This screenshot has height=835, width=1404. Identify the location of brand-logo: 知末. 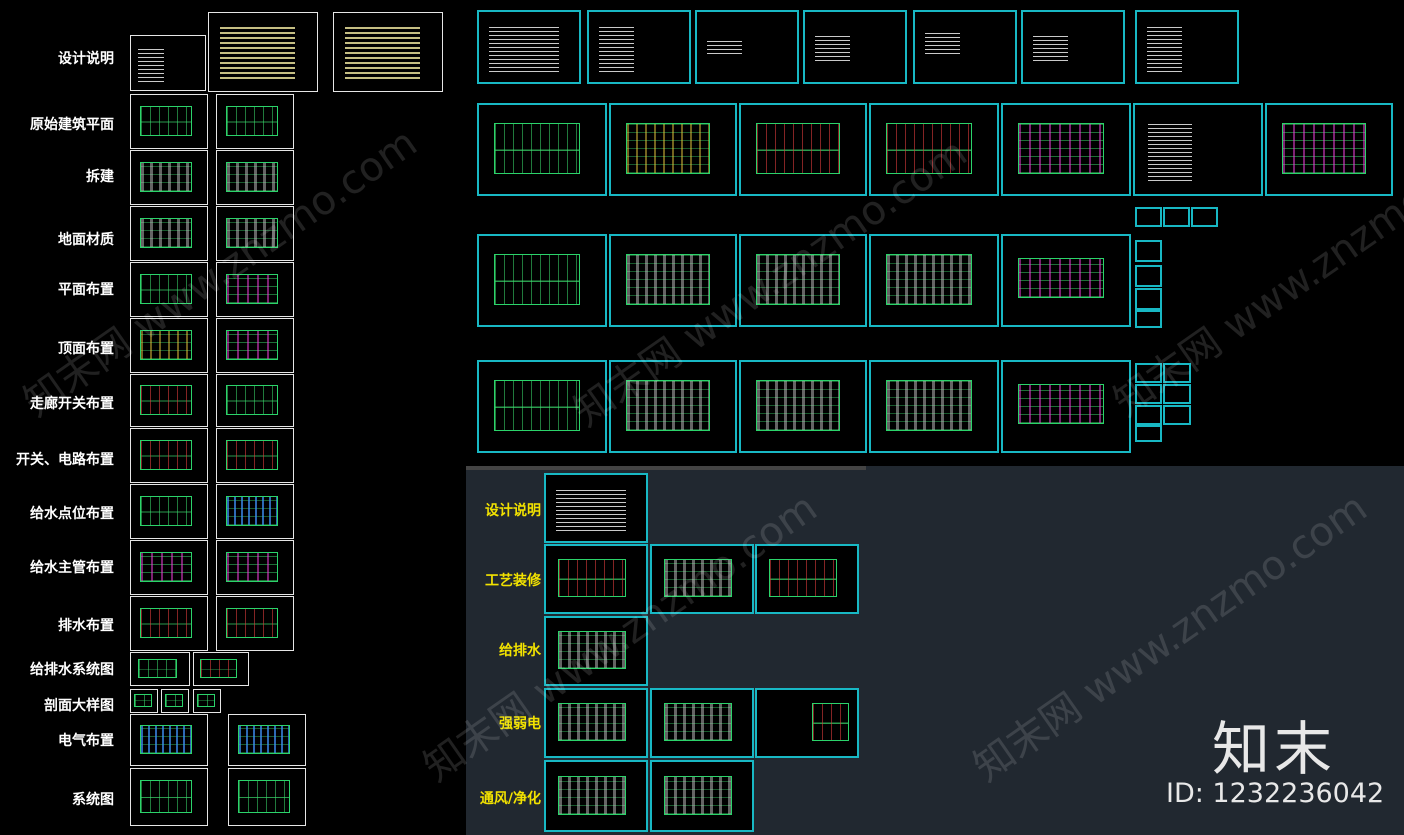
(1274, 749).